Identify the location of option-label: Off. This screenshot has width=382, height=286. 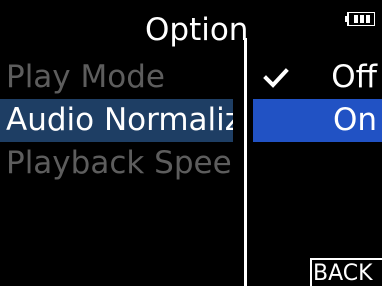
(354, 77).